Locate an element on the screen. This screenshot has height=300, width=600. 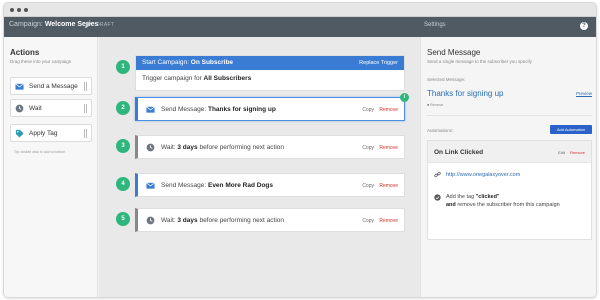
trigger-title: Start Campaign: On Subscribe is located at coordinates (187, 62).